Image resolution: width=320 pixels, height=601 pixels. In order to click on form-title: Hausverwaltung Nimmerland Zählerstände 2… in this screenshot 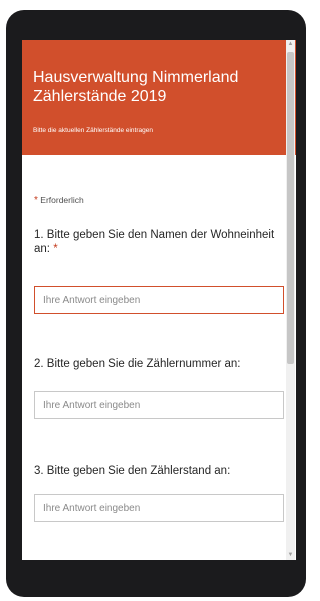, I will do `click(136, 87)`.